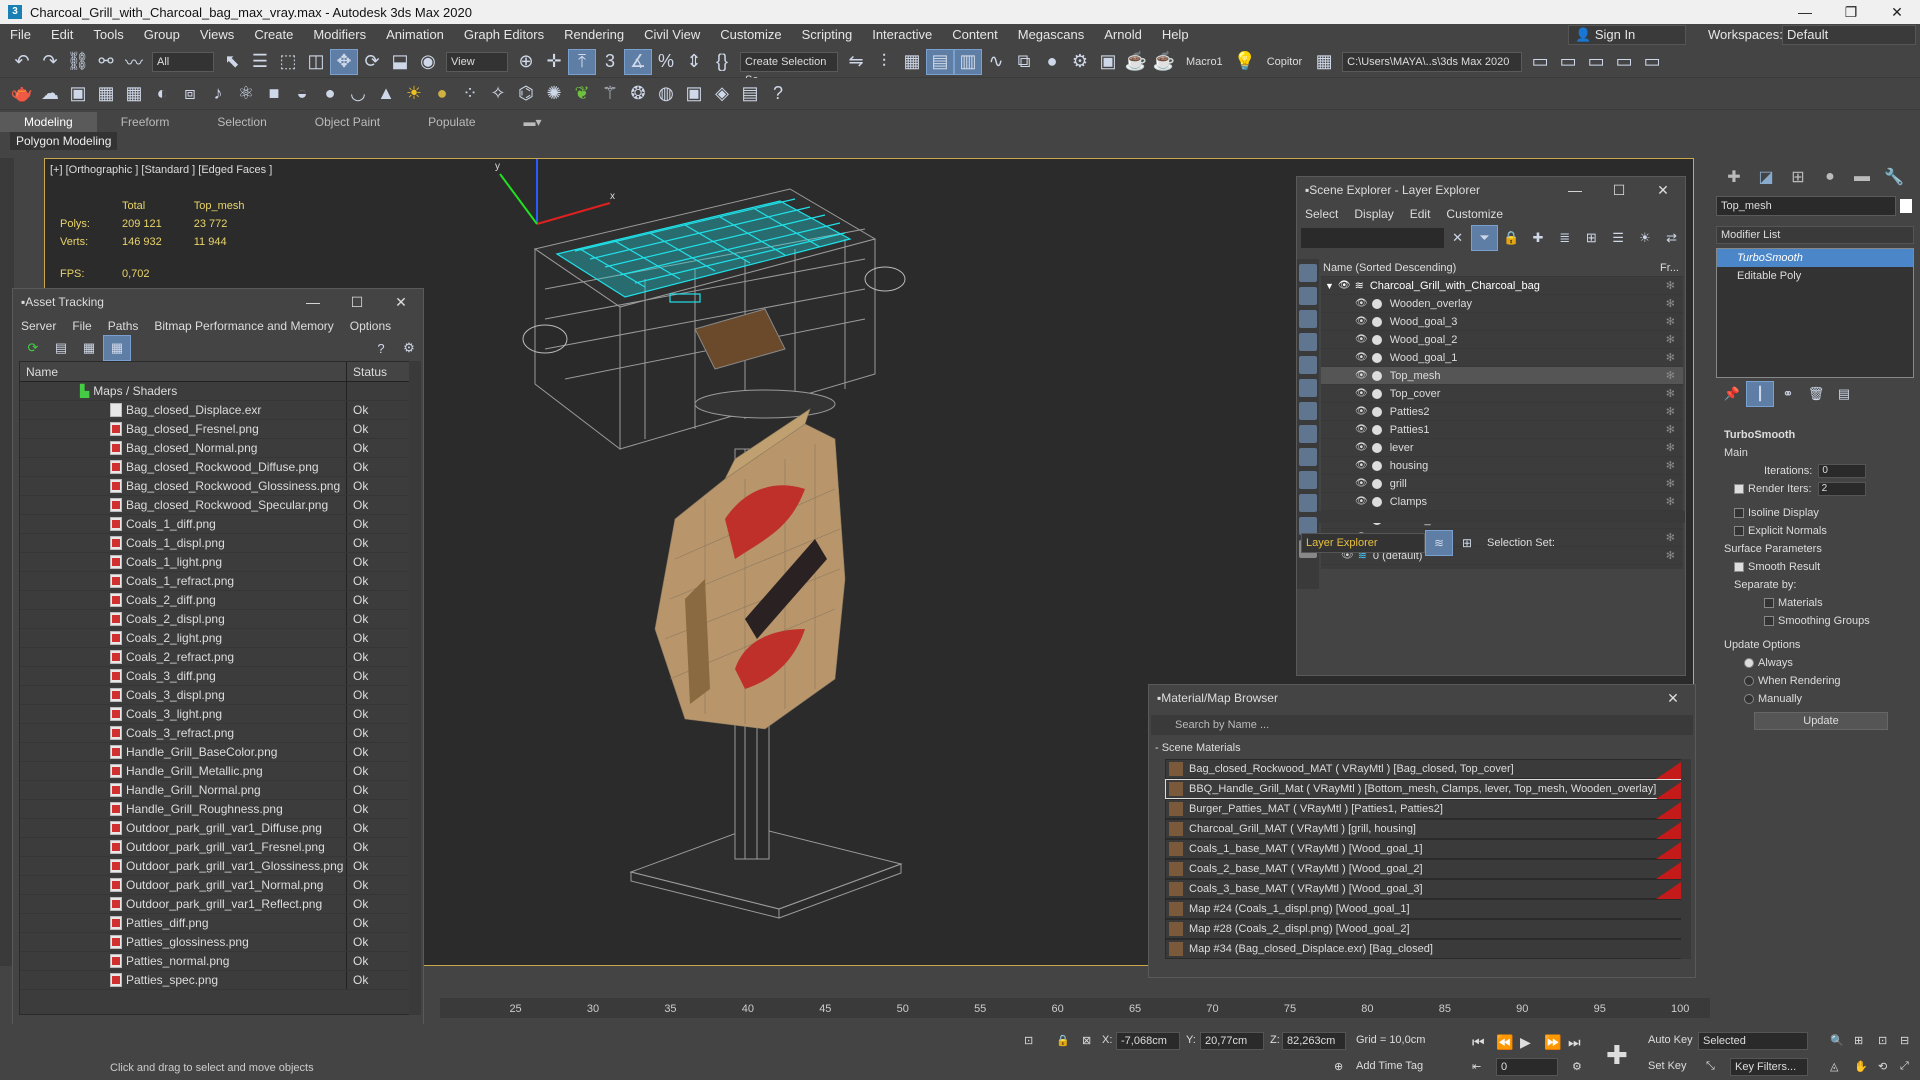  What do you see at coordinates (217, 942) in the screenshot?
I see `asset-row: Patties_glossiness.png Ok` at bounding box center [217, 942].